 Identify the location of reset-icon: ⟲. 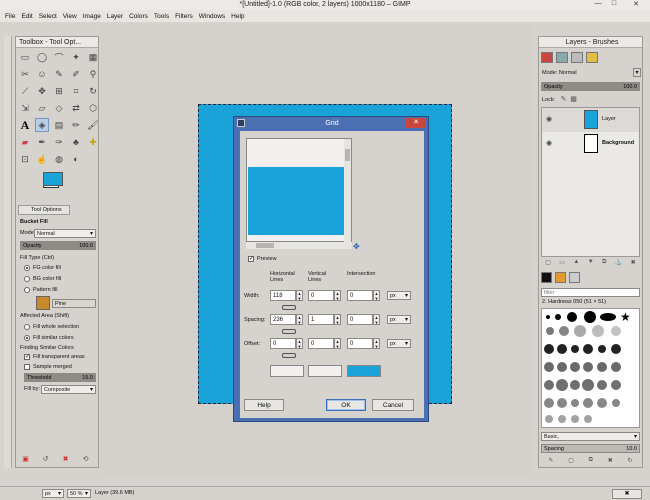
(85, 459).